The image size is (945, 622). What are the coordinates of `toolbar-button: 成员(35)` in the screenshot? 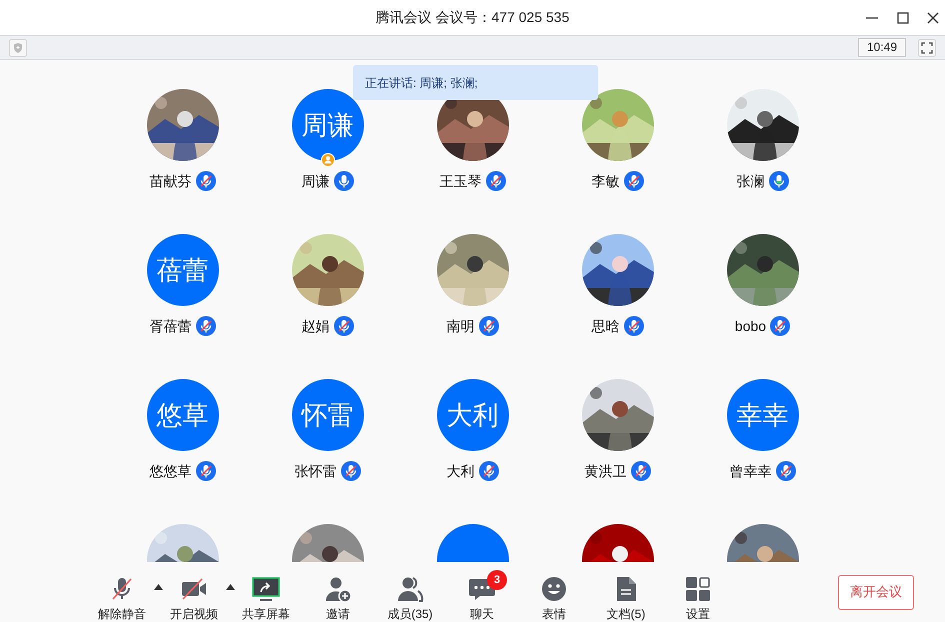 It's located at (410, 592).